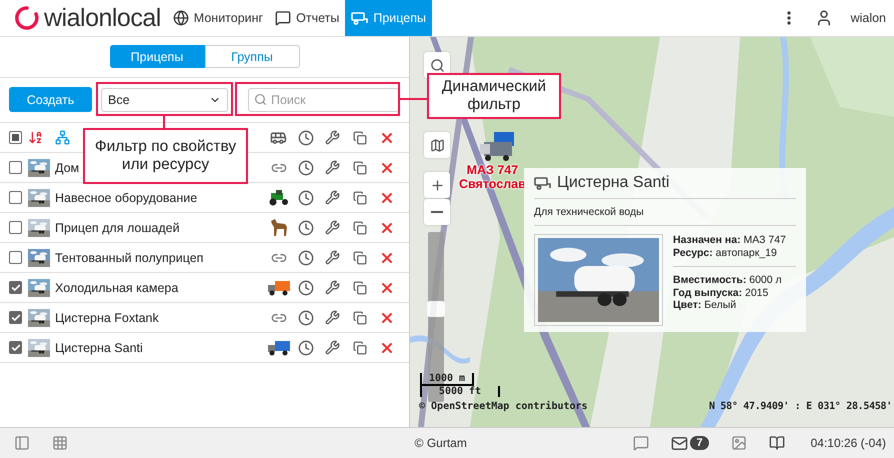 This screenshot has height=458, width=894. Describe the element at coordinates (279, 198) in the screenshot. I see `tractor-icon` at that location.